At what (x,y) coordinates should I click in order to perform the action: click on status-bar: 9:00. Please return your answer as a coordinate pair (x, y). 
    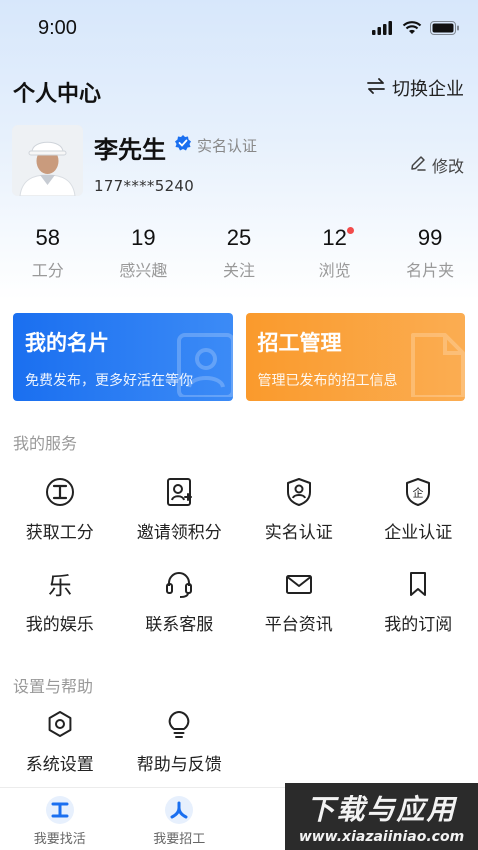
    Looking at the image, I should click on (239, 29).